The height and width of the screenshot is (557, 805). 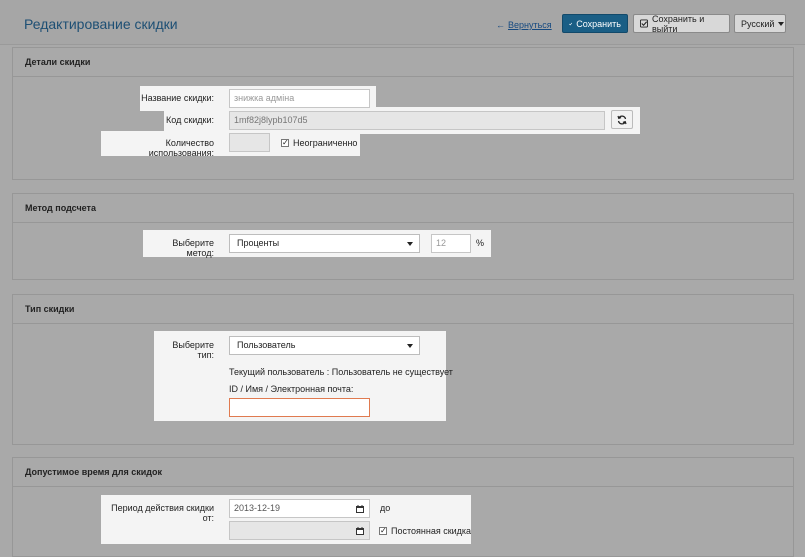 I want to click on date-from-value: 2013-12-19, so click(x=257, y=508).